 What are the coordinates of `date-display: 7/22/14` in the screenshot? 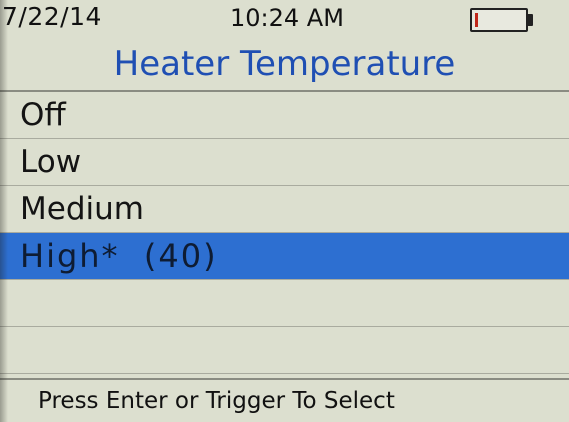 It's located at (52, 16).